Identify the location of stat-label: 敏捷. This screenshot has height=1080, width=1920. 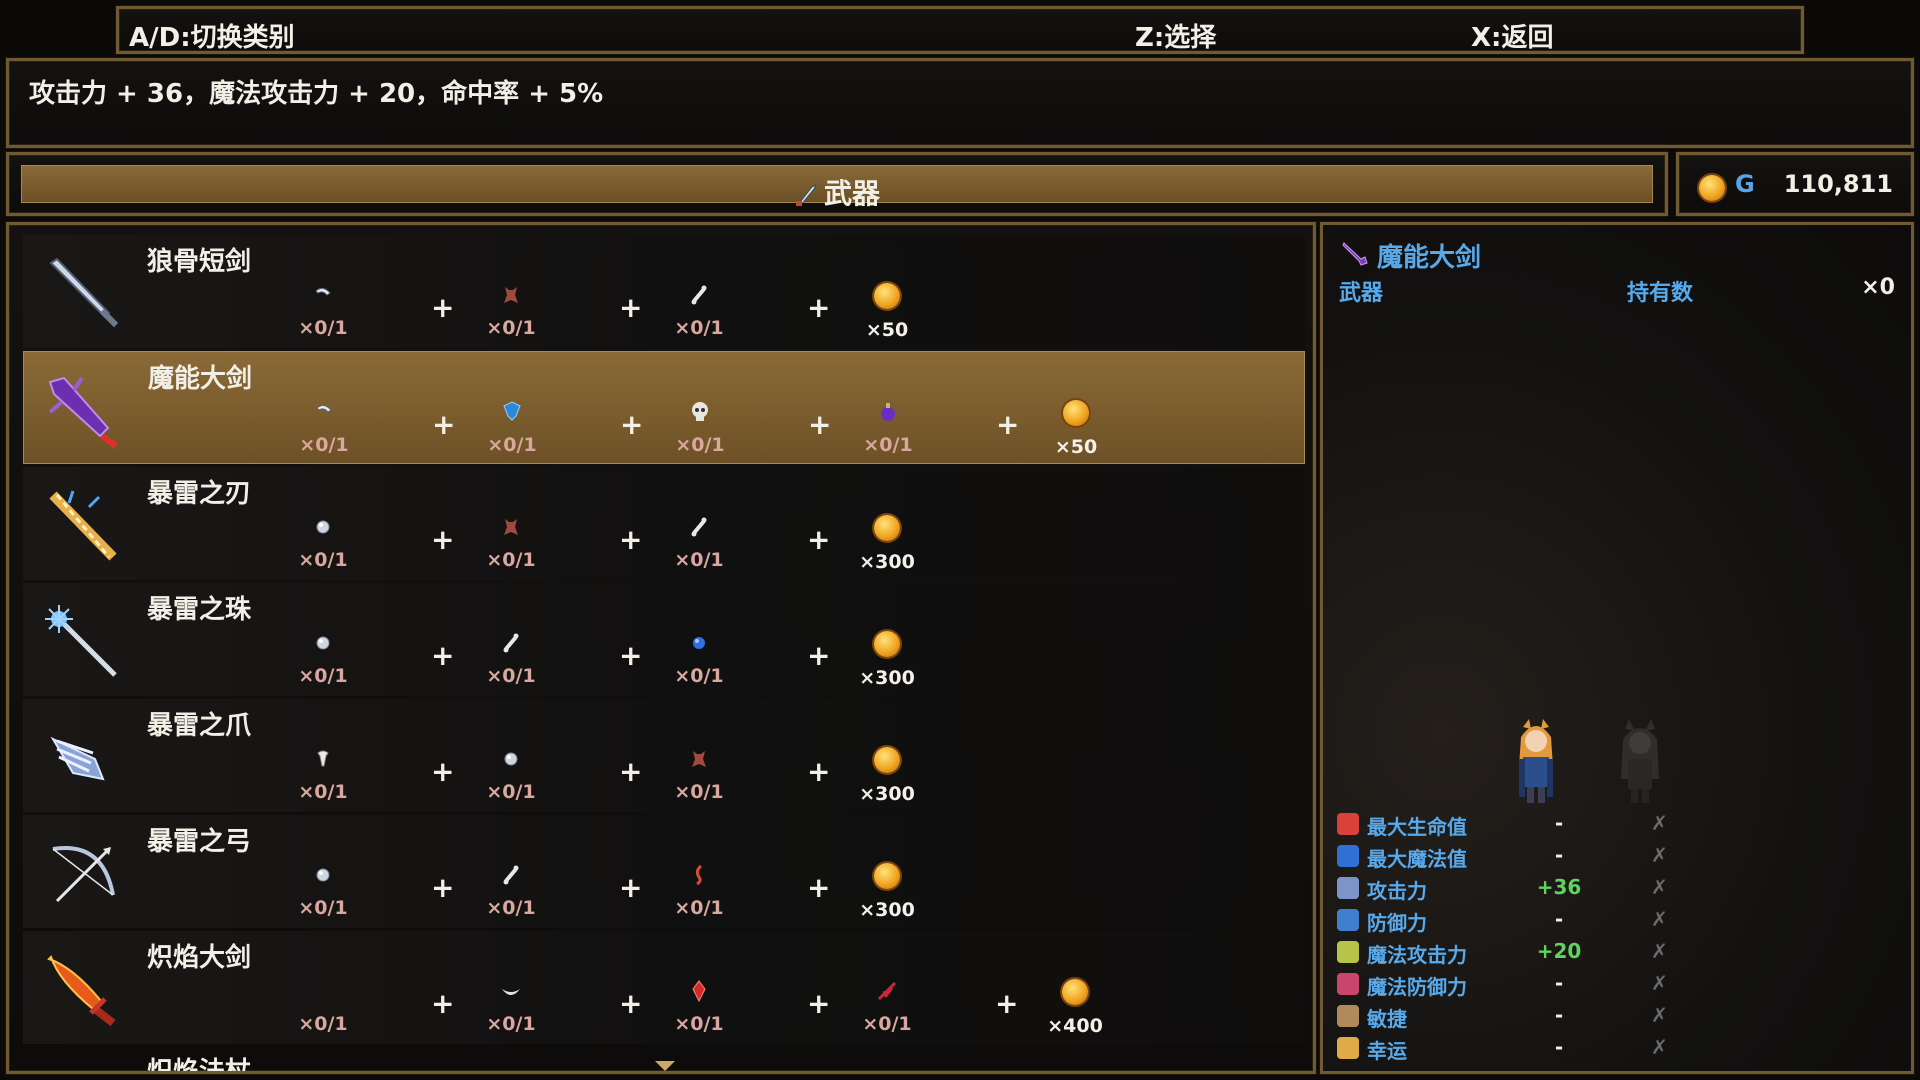
(1387, 1019).